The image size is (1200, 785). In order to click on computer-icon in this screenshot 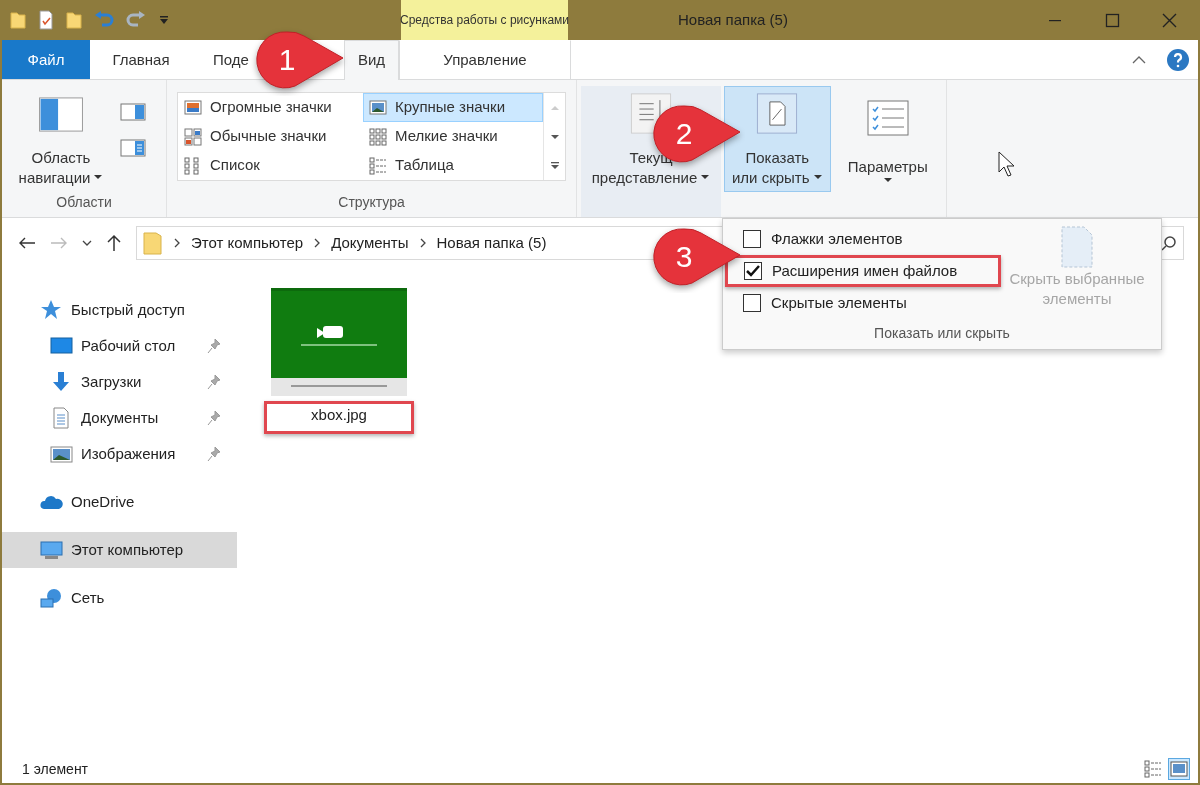, I will do `click(51, 550)`.